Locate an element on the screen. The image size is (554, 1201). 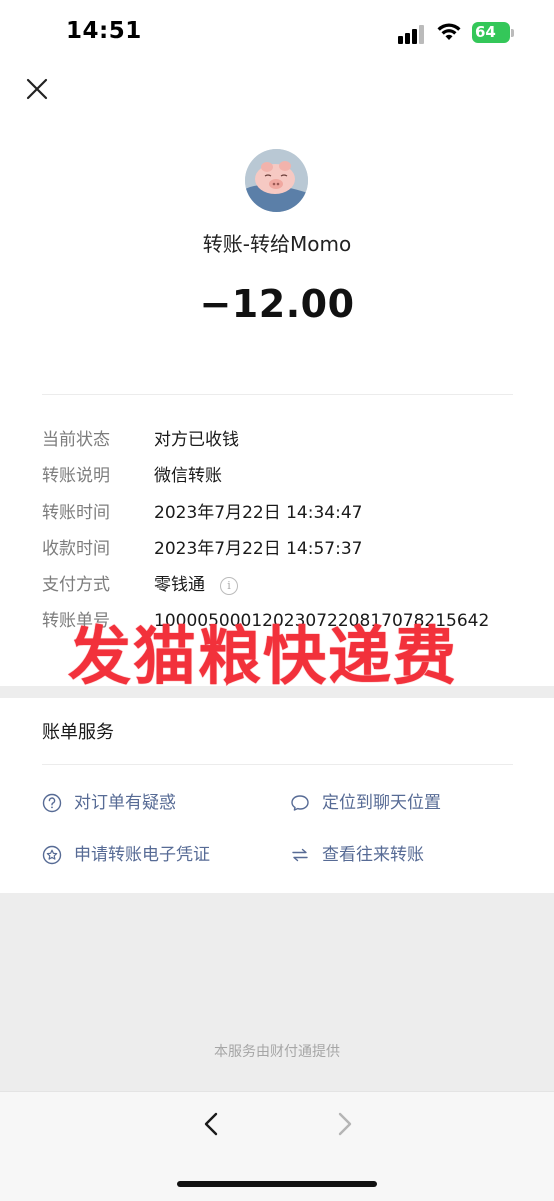
service-order-question: 对订单有疑惑 is located at coordinates (152, 803).